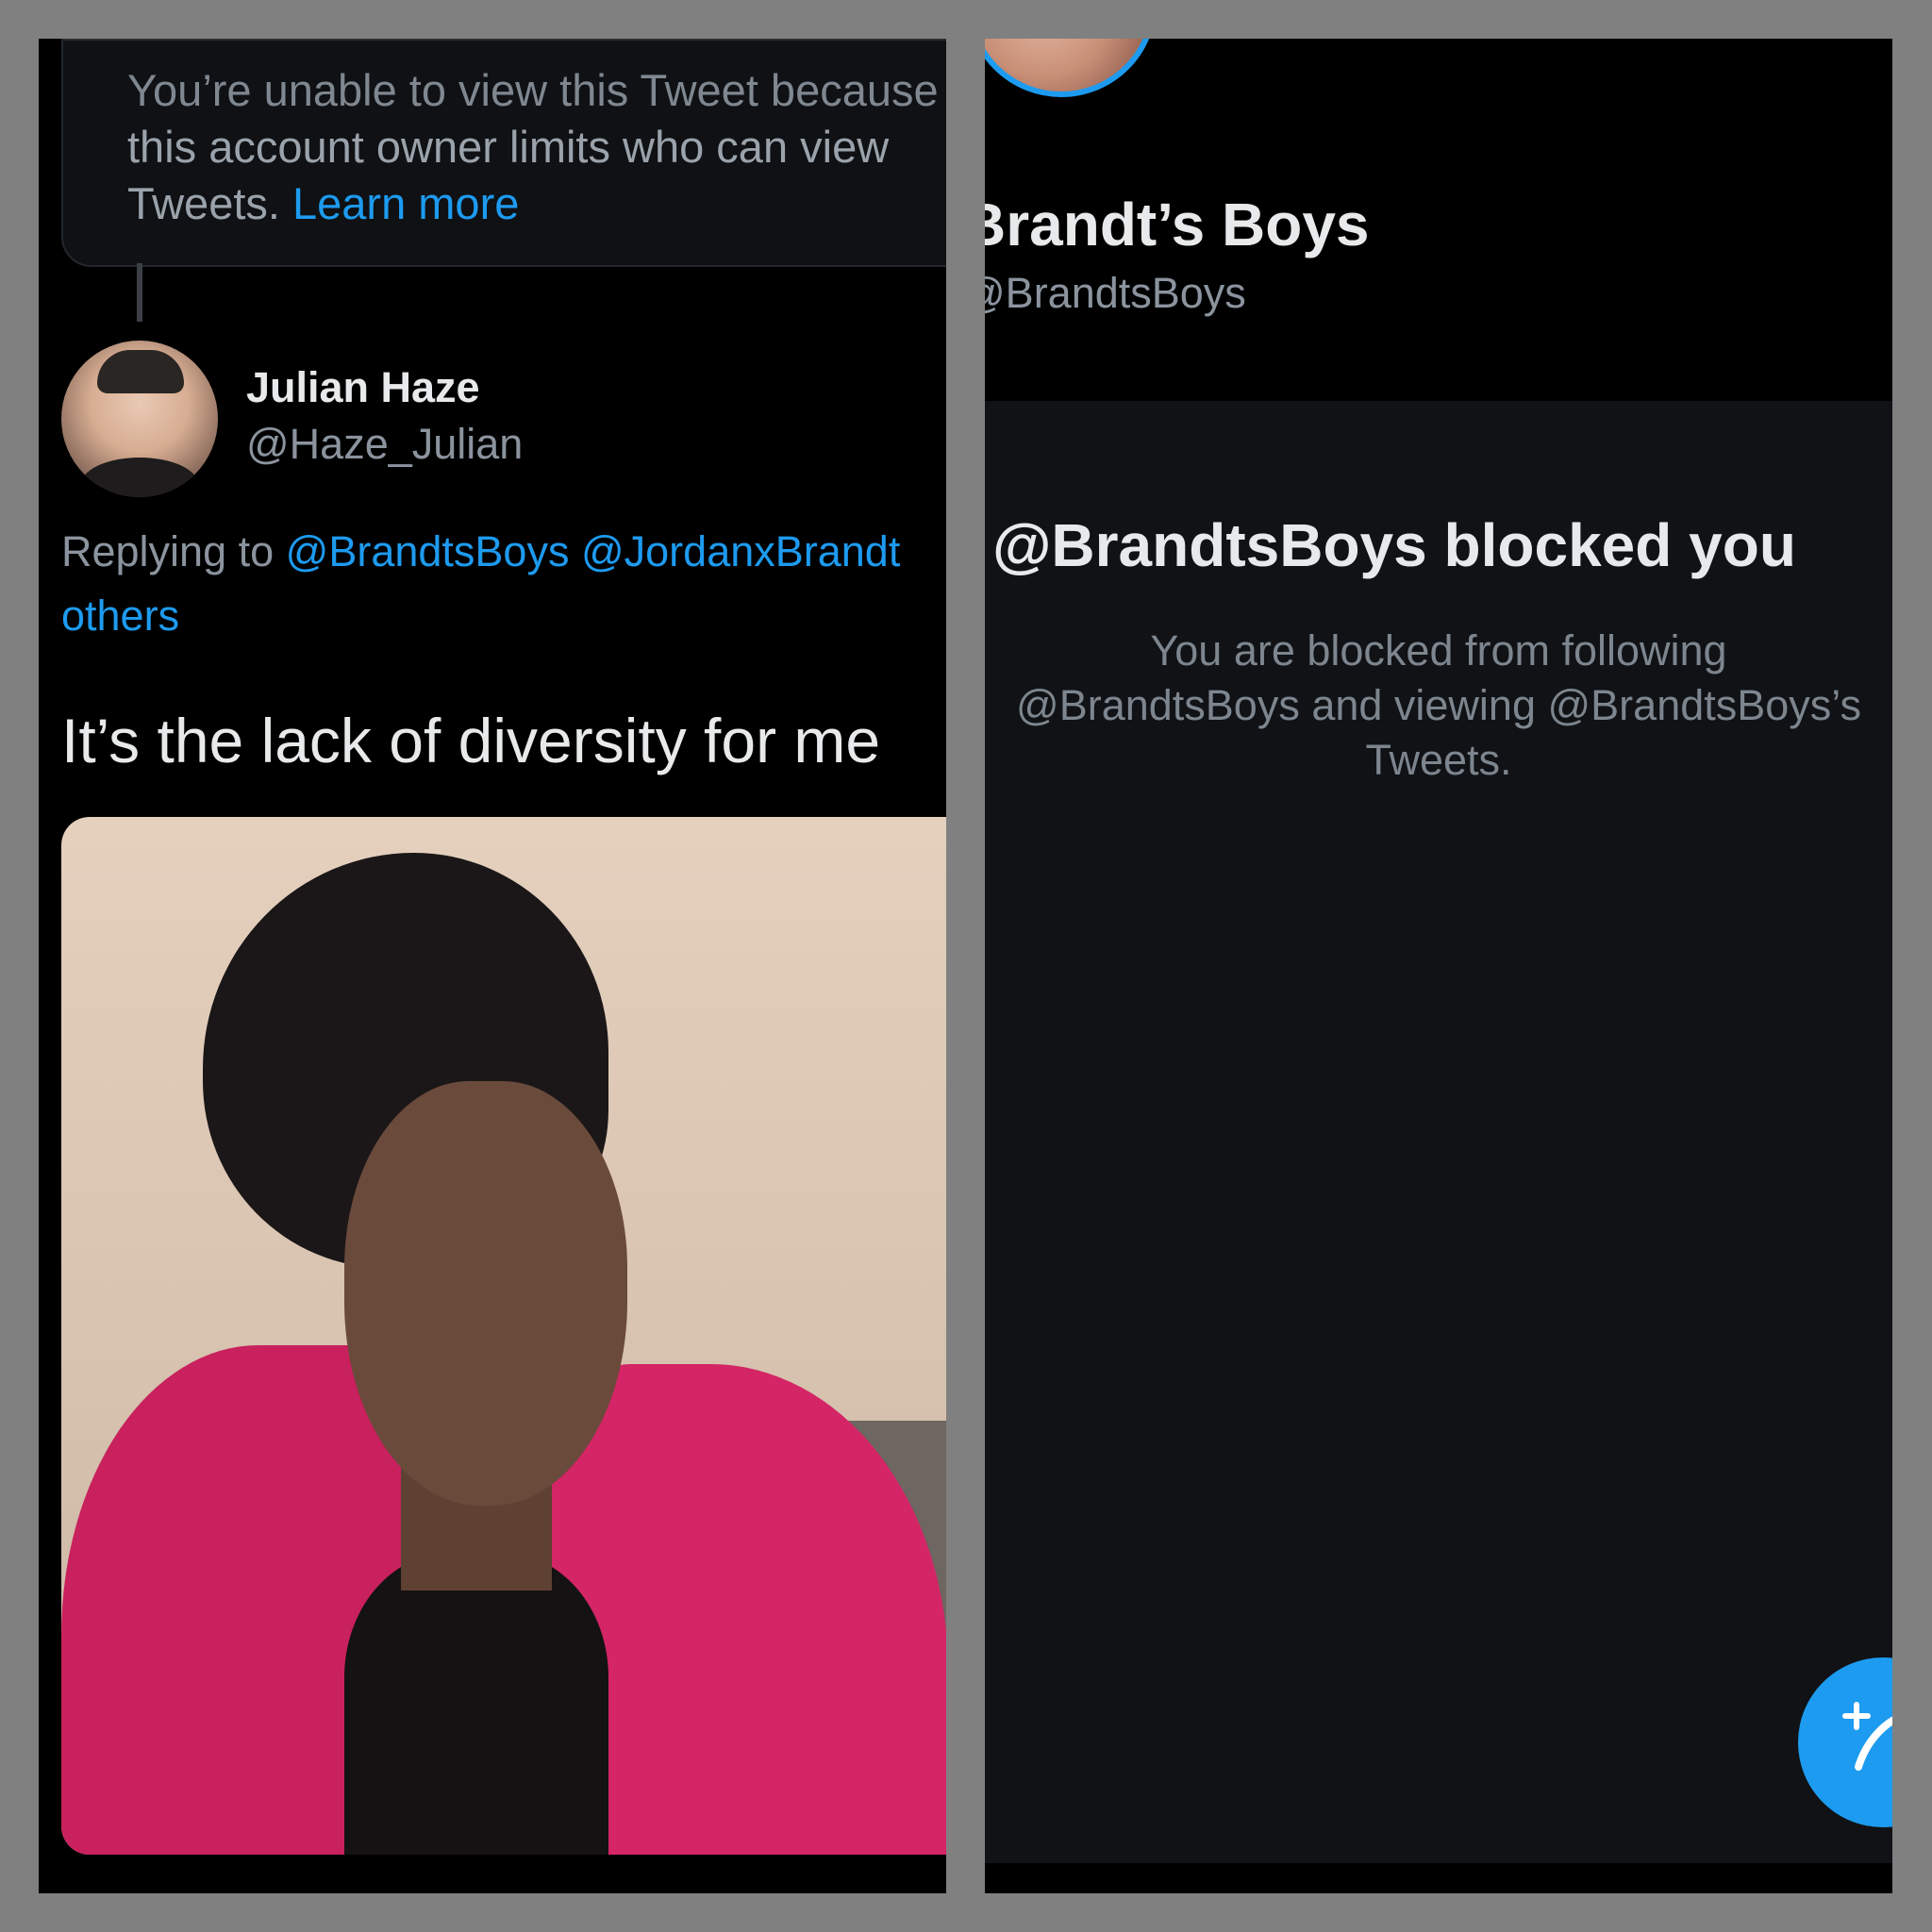 This screenshot has height=1932, width=1932. What do you see at coordinates (1115, 293) in the screenshot?
I see `profile-handle: @BrandtsBoys` at bounding box center [1115, 293].